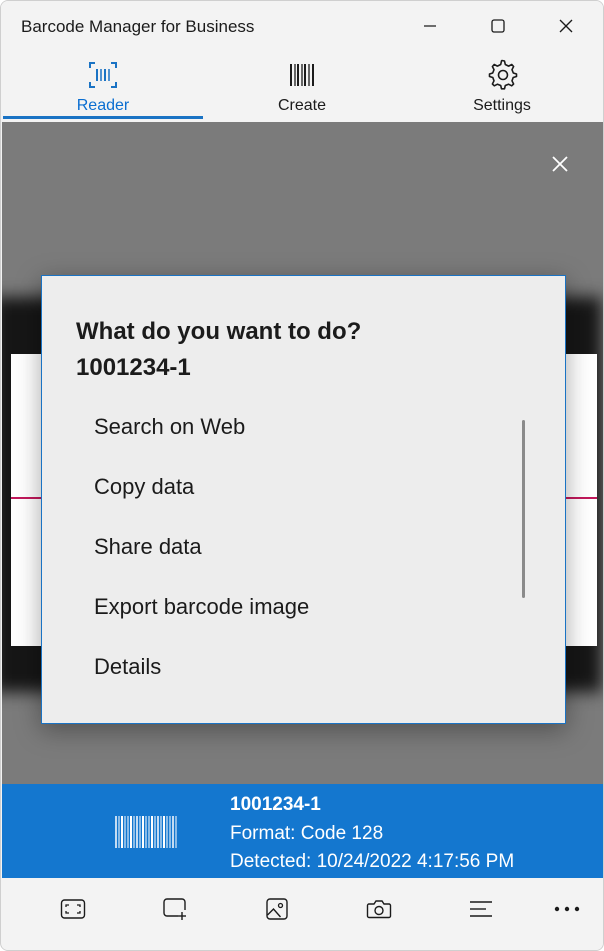  I want to click on minimize-icon, so click(430, 26).